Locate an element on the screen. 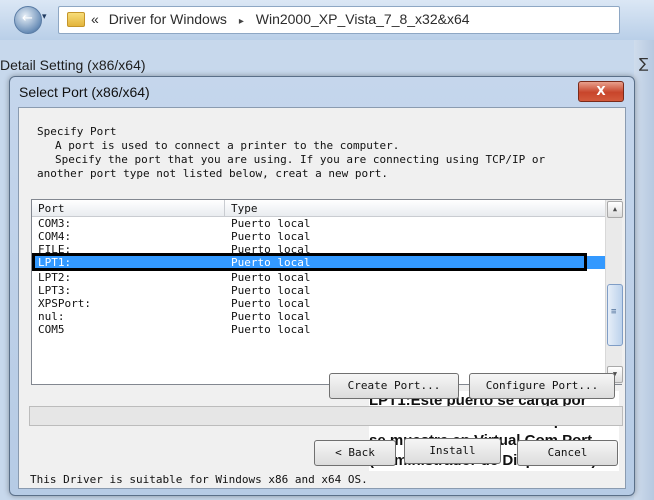 The height and width of the screenshot is (500, 654). cancel-button: Cancel is located at coordinates (567, 453).